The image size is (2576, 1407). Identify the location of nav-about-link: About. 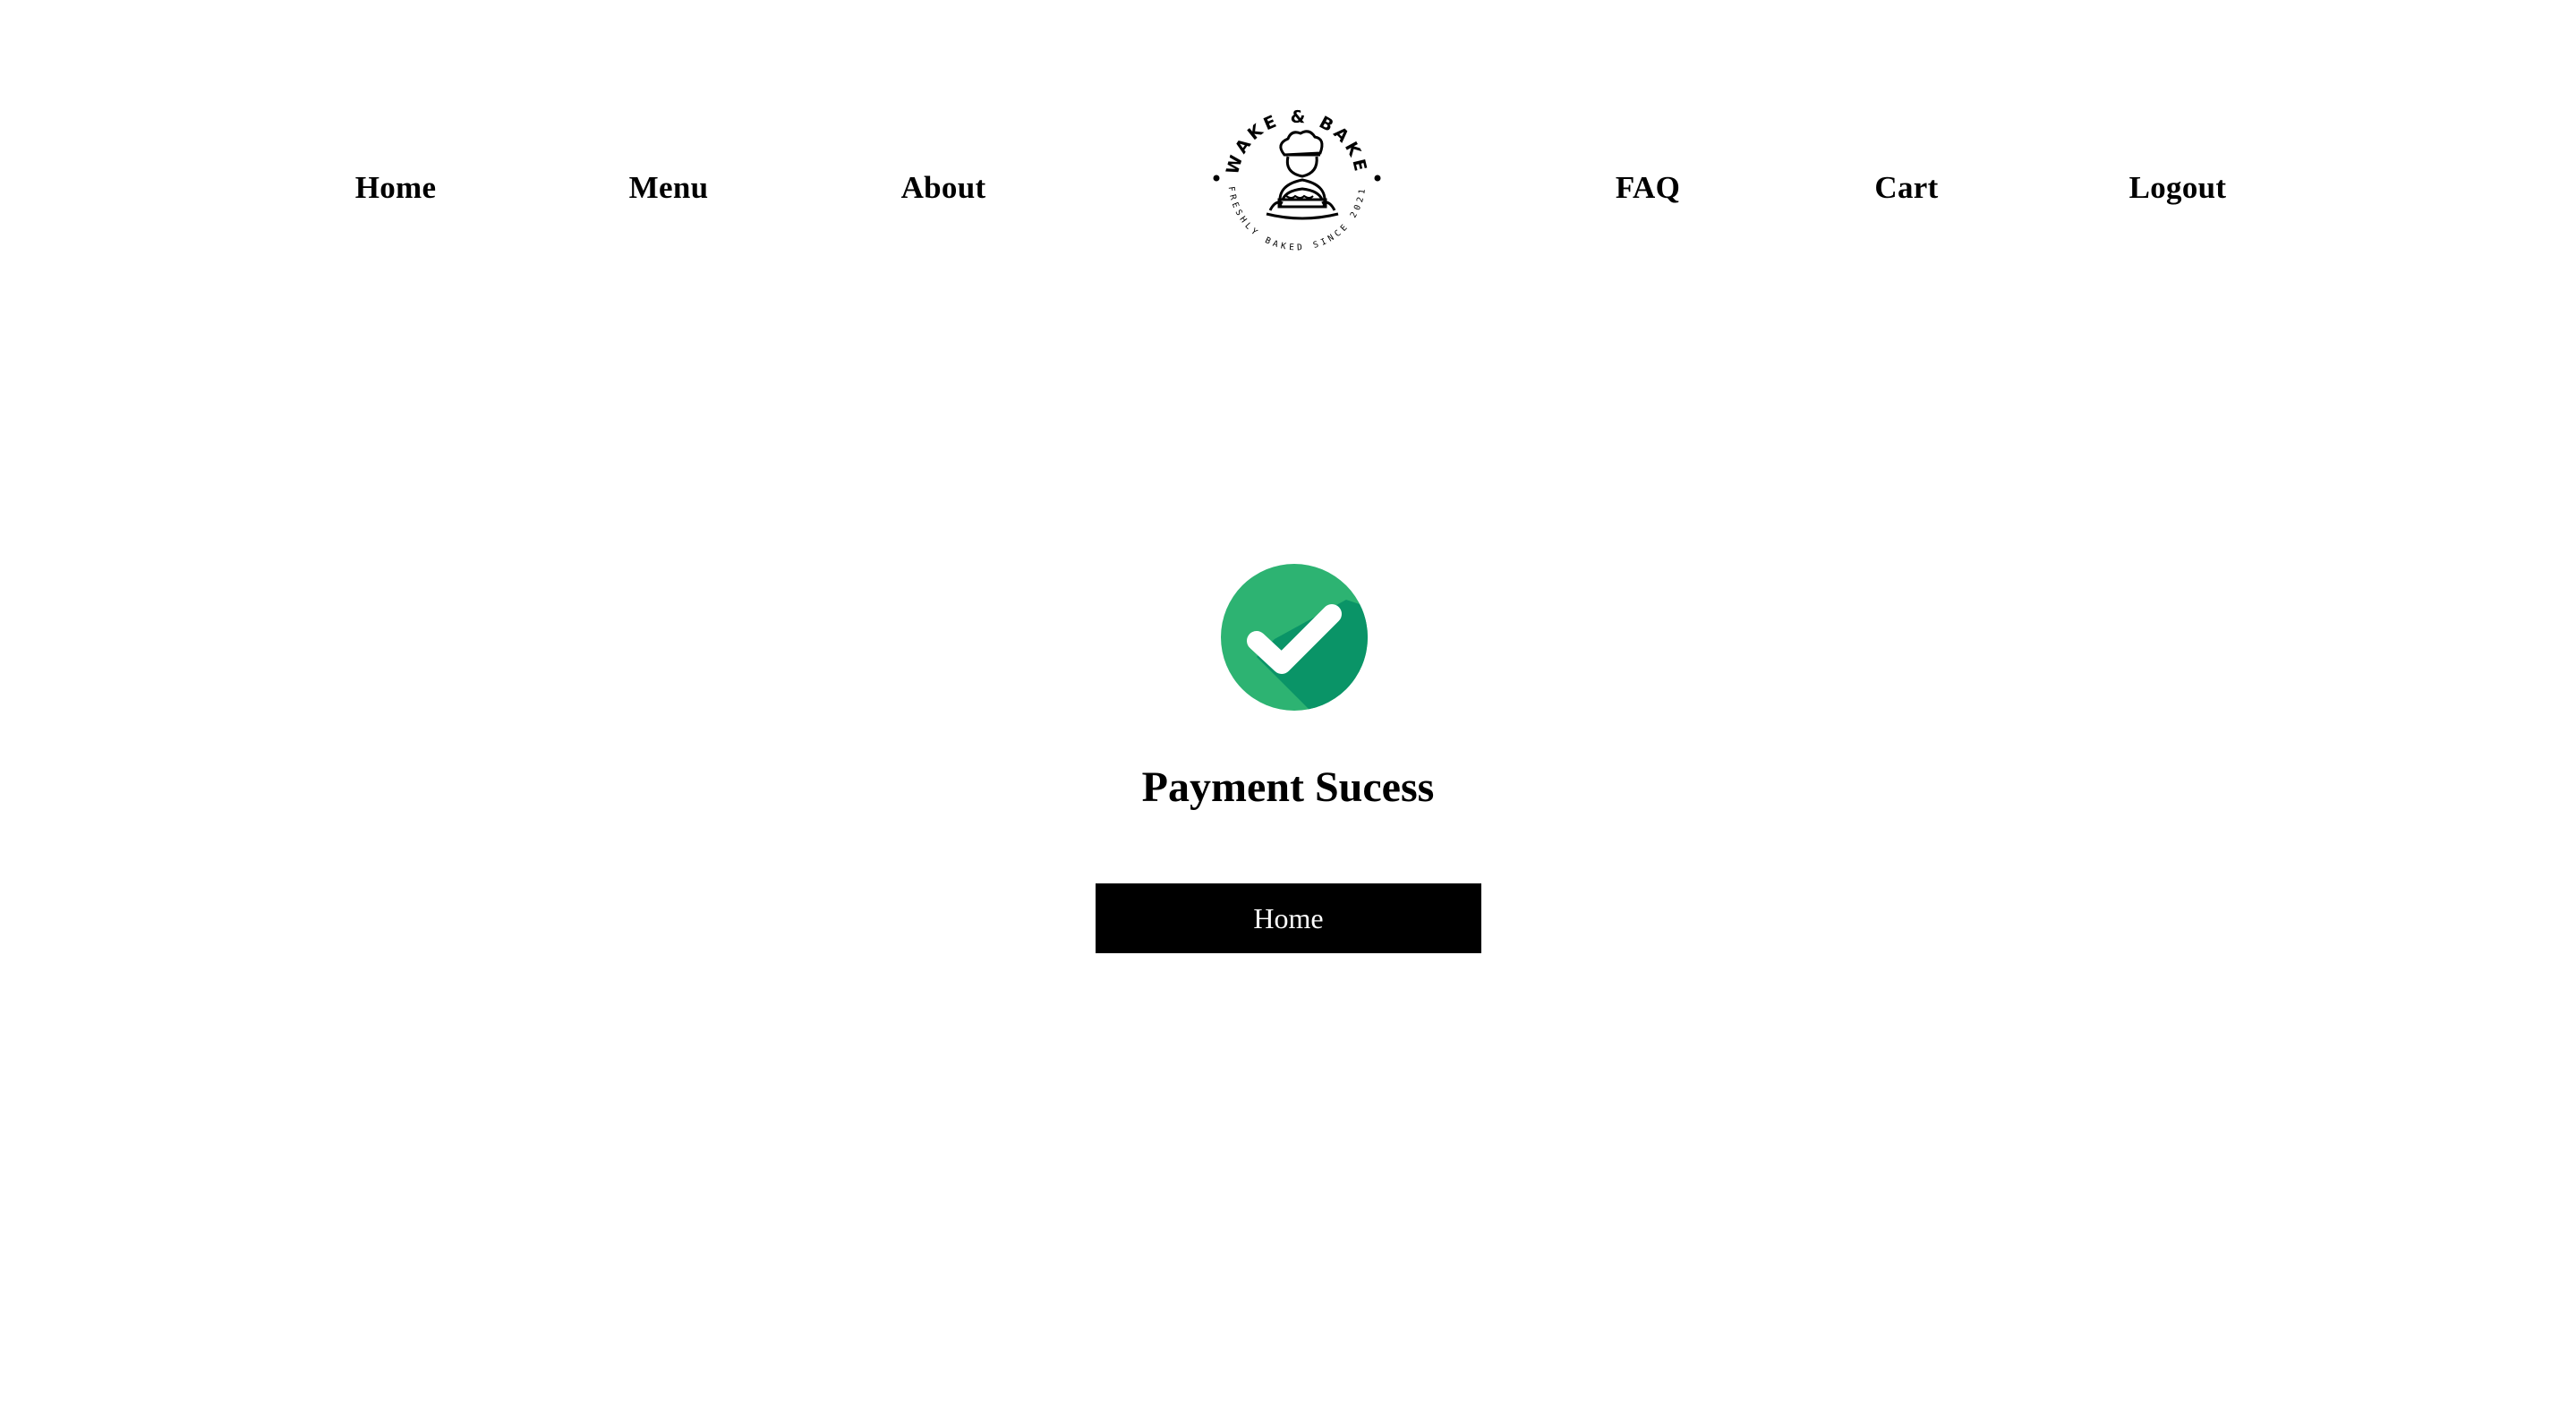
(943, 188).